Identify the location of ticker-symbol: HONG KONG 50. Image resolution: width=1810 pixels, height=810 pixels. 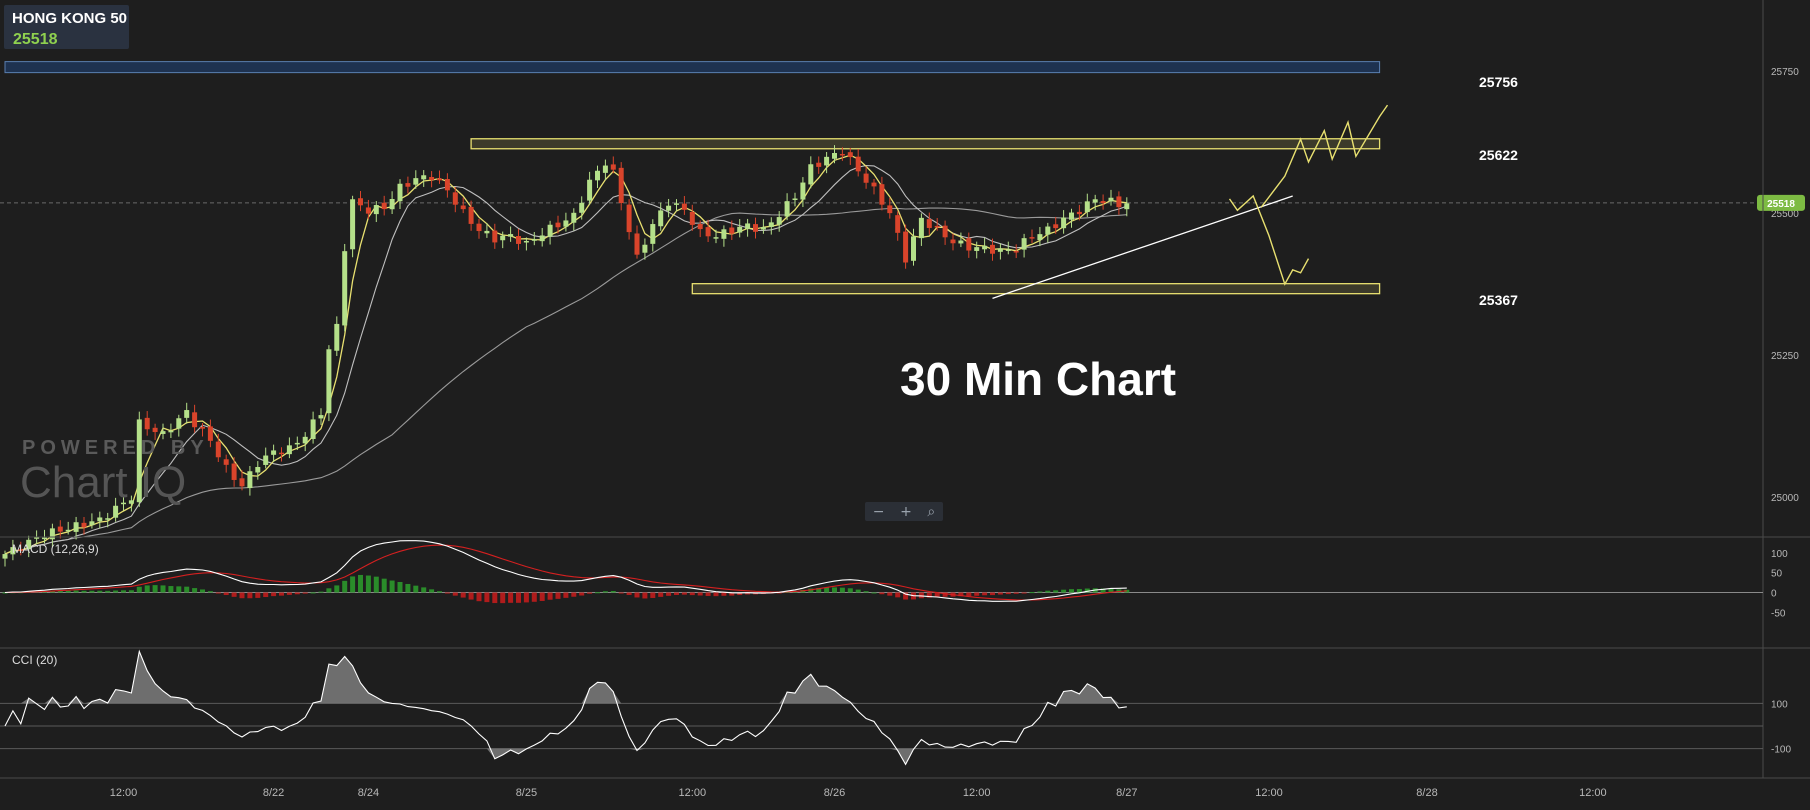
(70, 18).